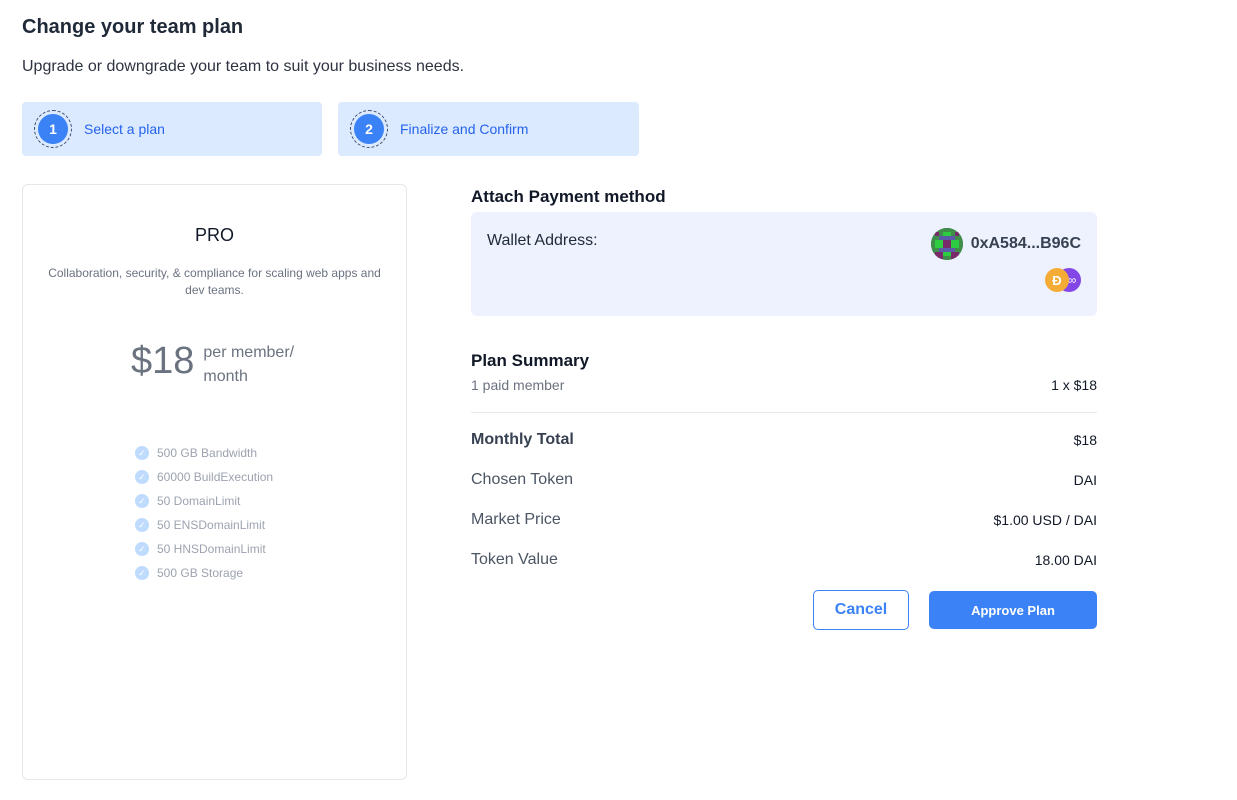 The width and height of the screenshot is (1237, 800). What do you see at coordinates (542, 240) in the screenshot?
I see `wallet-label: Wallet Address:` at bounding box center [542, 240].